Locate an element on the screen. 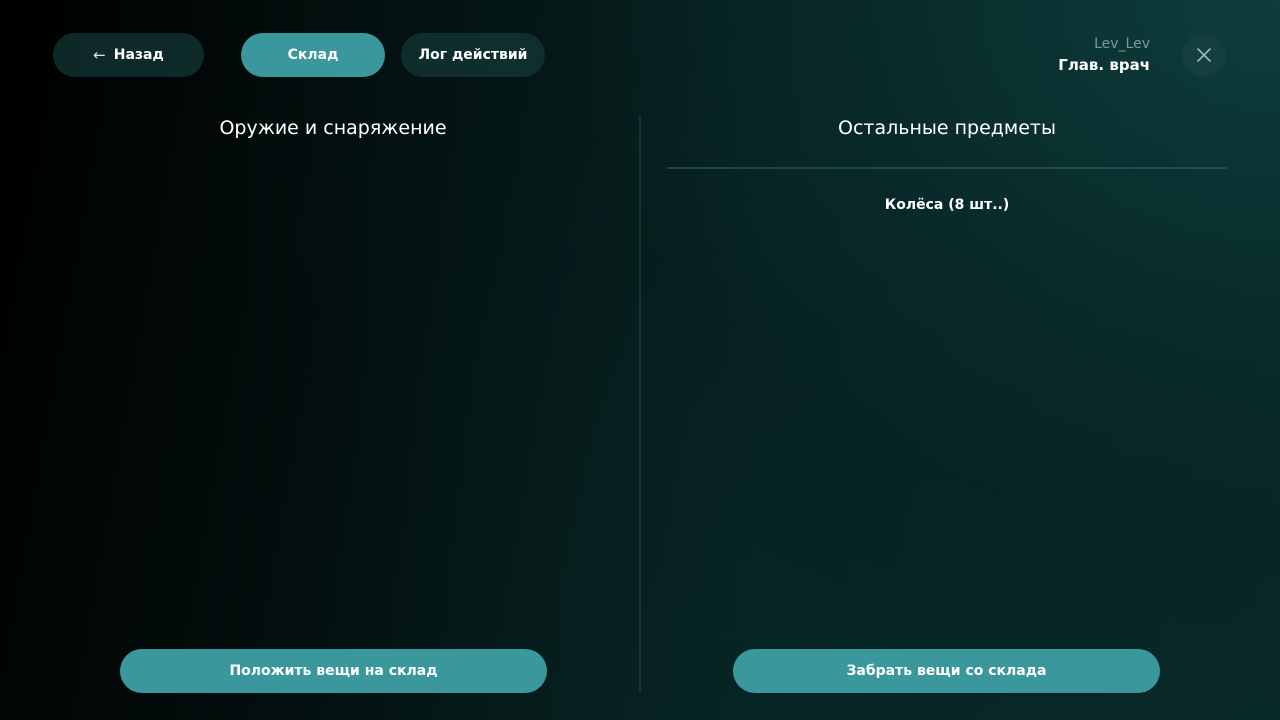 This screenshot has height=720, width=1280. back-button: ← Назад is located at coordinates (128, 55).